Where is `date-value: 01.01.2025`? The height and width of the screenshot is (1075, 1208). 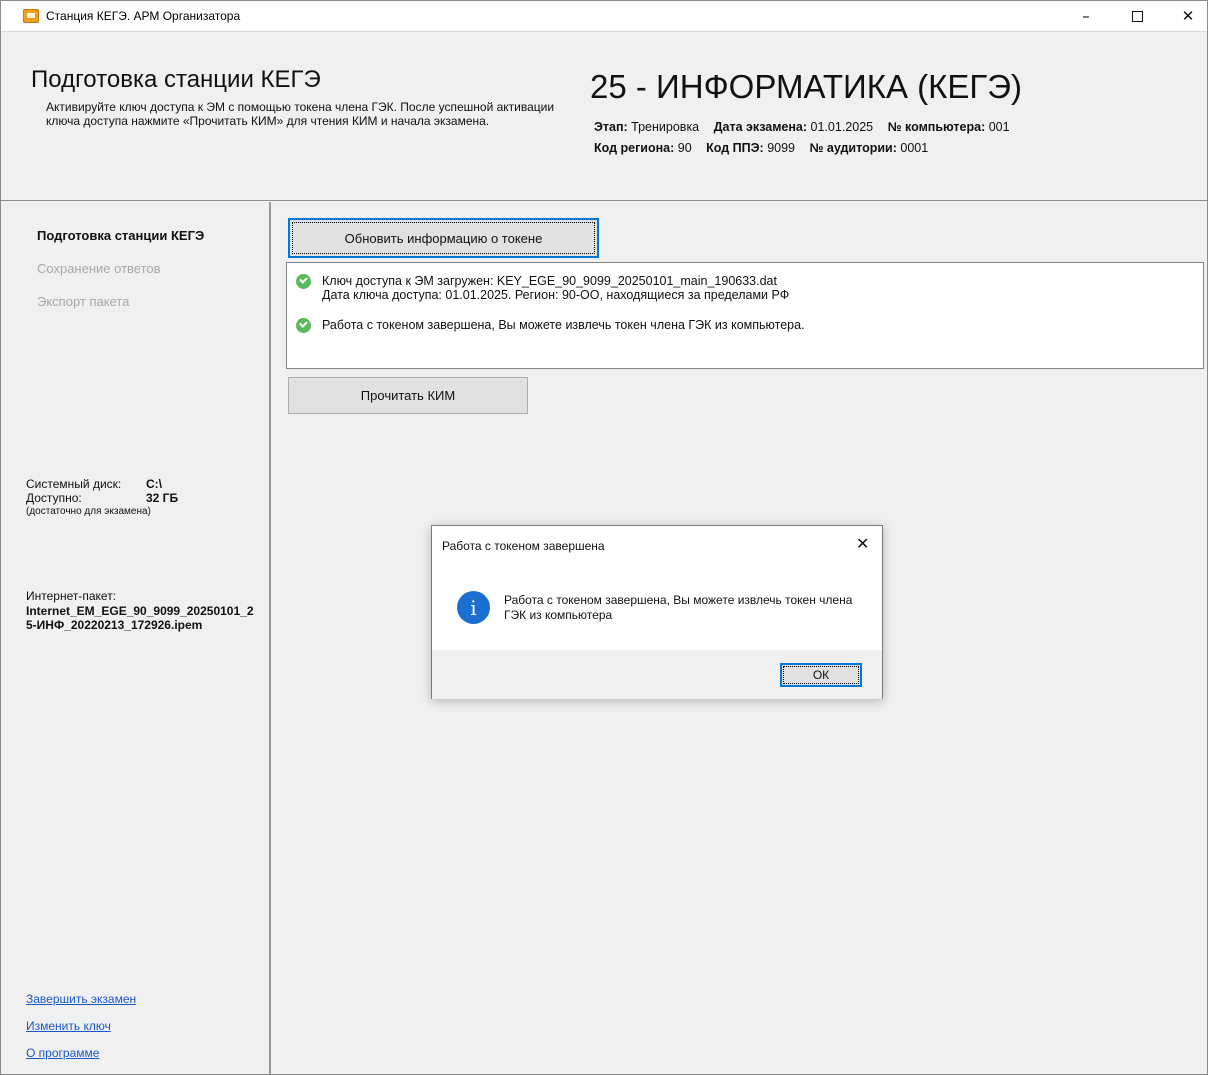 date-value: 01.01.2025 is located at coordinates (842, 127).